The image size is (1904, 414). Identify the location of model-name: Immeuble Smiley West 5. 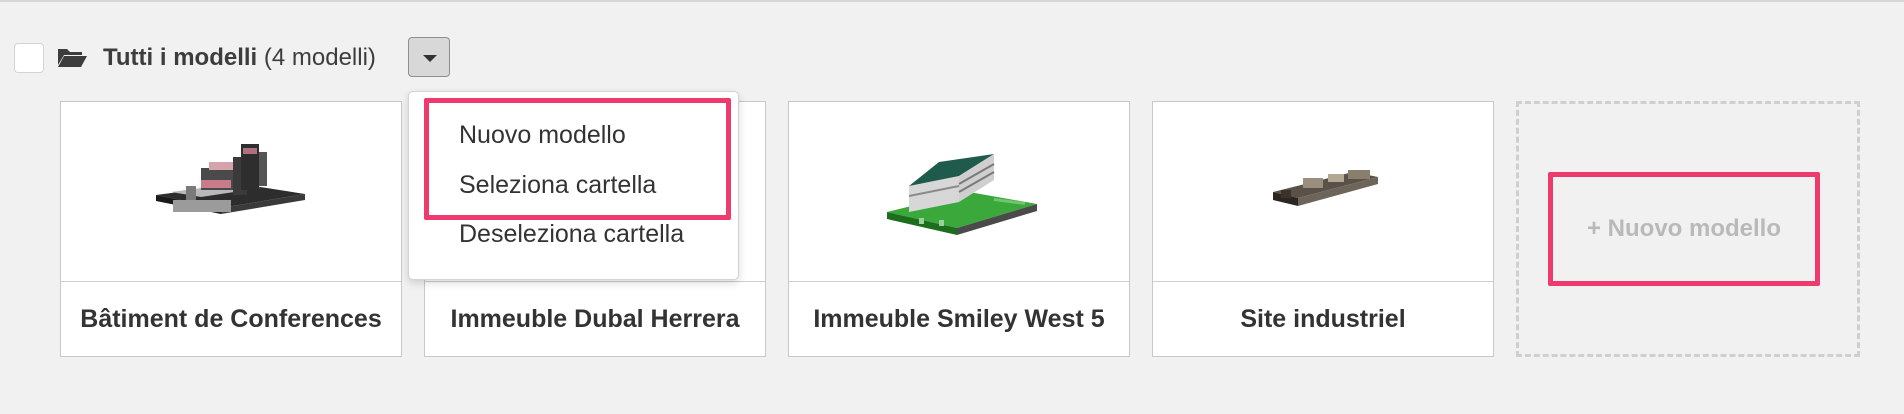
(959, 319).